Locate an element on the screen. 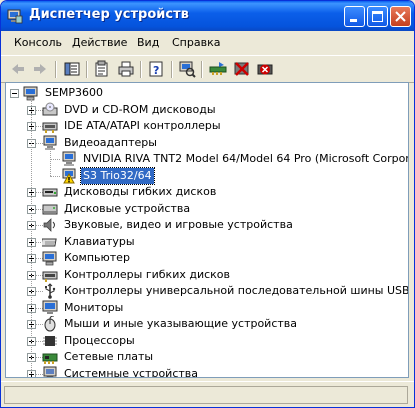 This screenshot has width=415, height=408. tree-item-label: Видеоадаптеры is located at coordinates (110, 142).